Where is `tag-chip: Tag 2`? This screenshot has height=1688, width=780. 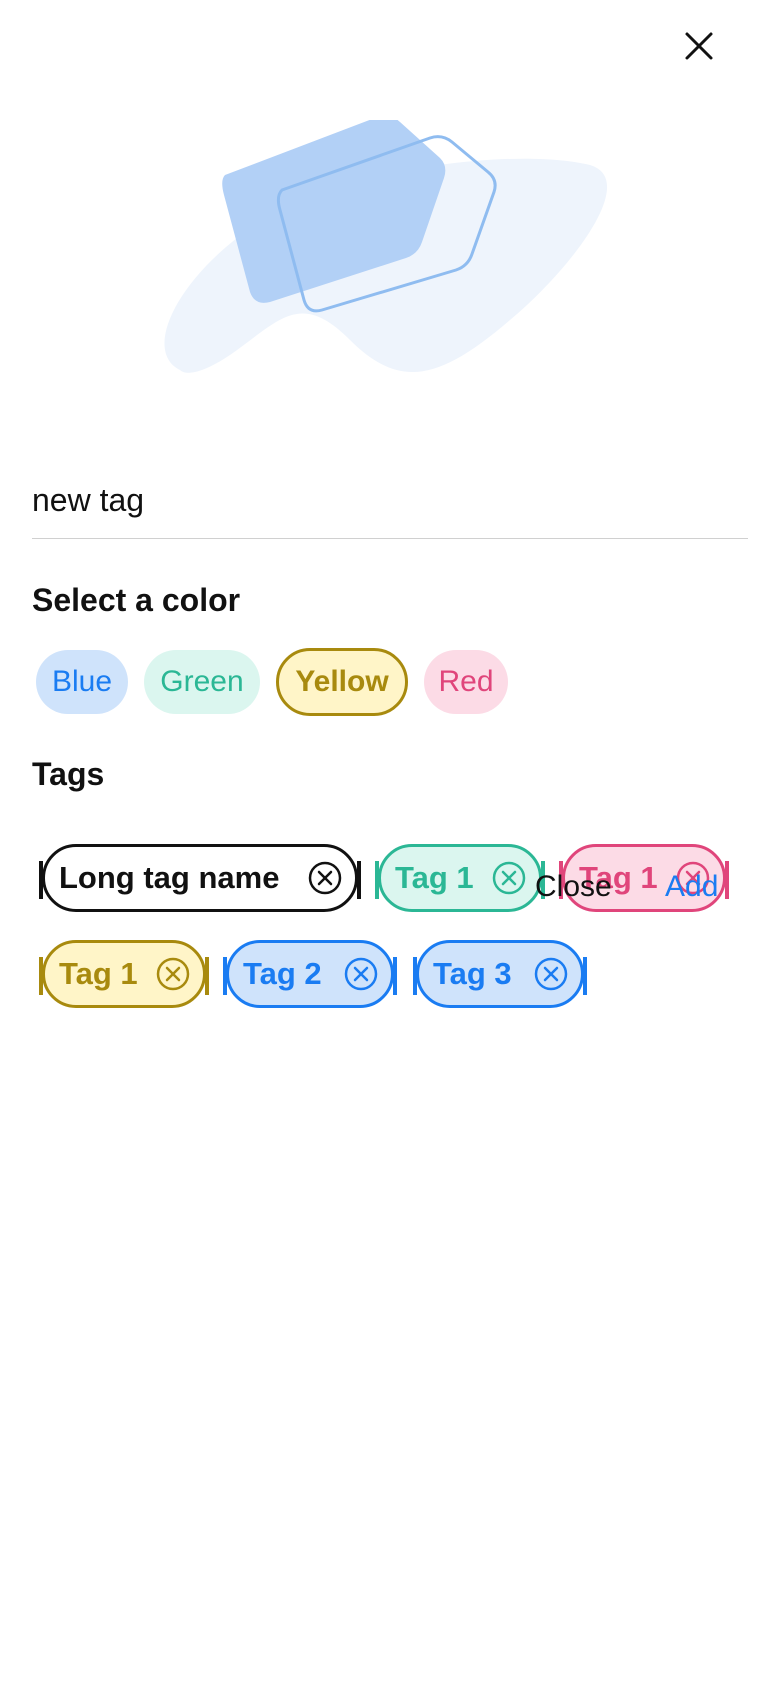
tag-chip: Tag 2 is located at coordinates (310, 974).